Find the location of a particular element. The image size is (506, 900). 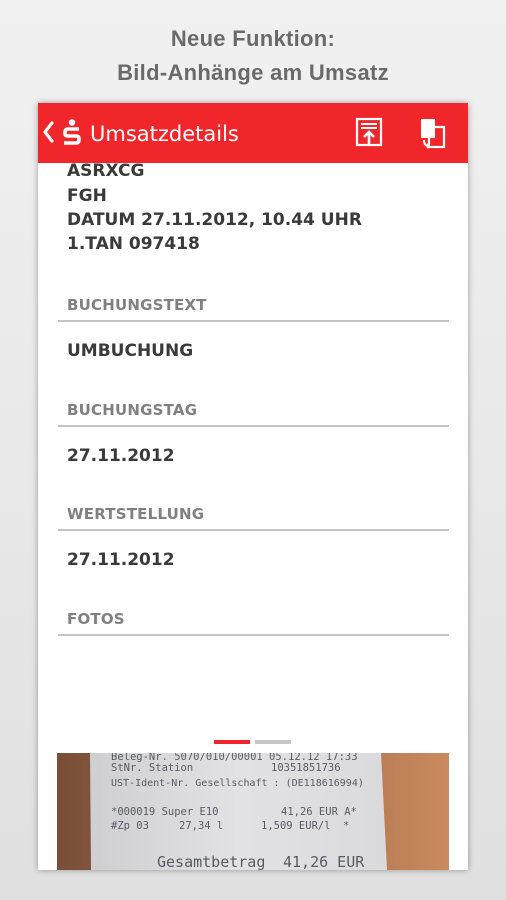

receipt-liters: 27,34 l is located at coordinates (201, 826).